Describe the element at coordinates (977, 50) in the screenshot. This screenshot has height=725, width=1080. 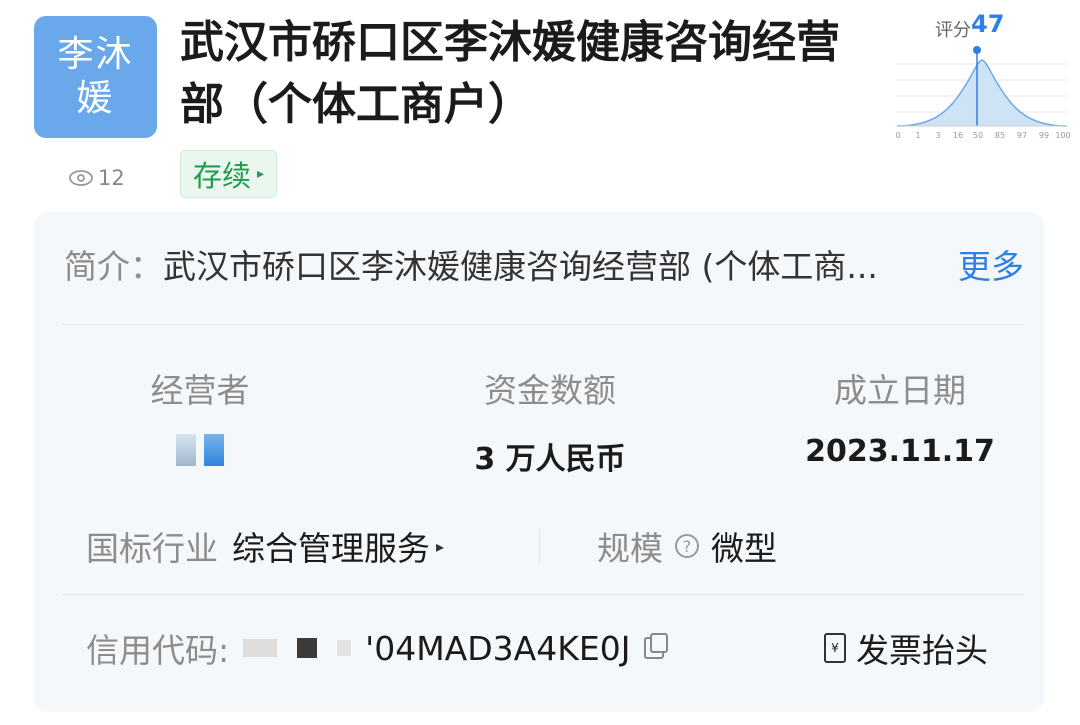
I see `score-marker` at that location.